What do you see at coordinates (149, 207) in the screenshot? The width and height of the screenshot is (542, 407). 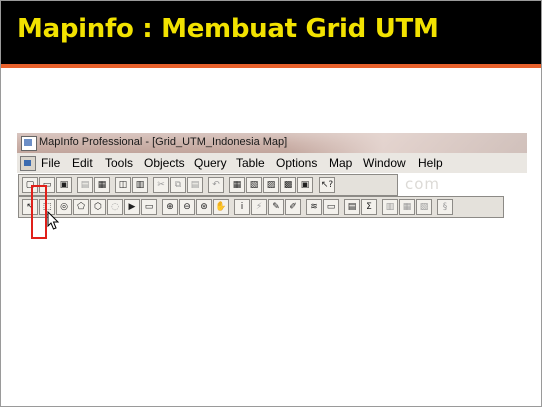 I see `graph-select-icon: ▭` at bounding box center [149, 207].